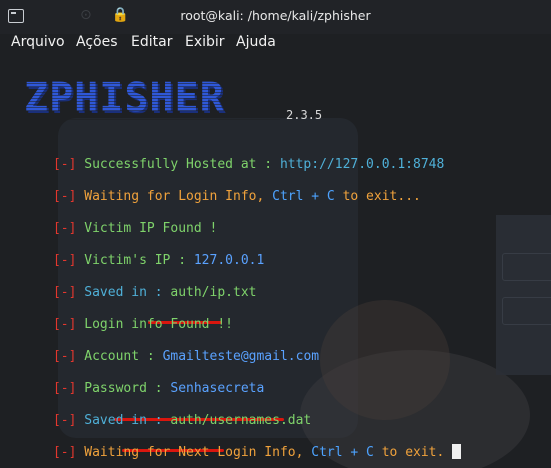 This screenshot has height=468, width=551. I want to click on menu-bar: Arquivo Ações Editar Exibir Ajuda, so click(275, 44).